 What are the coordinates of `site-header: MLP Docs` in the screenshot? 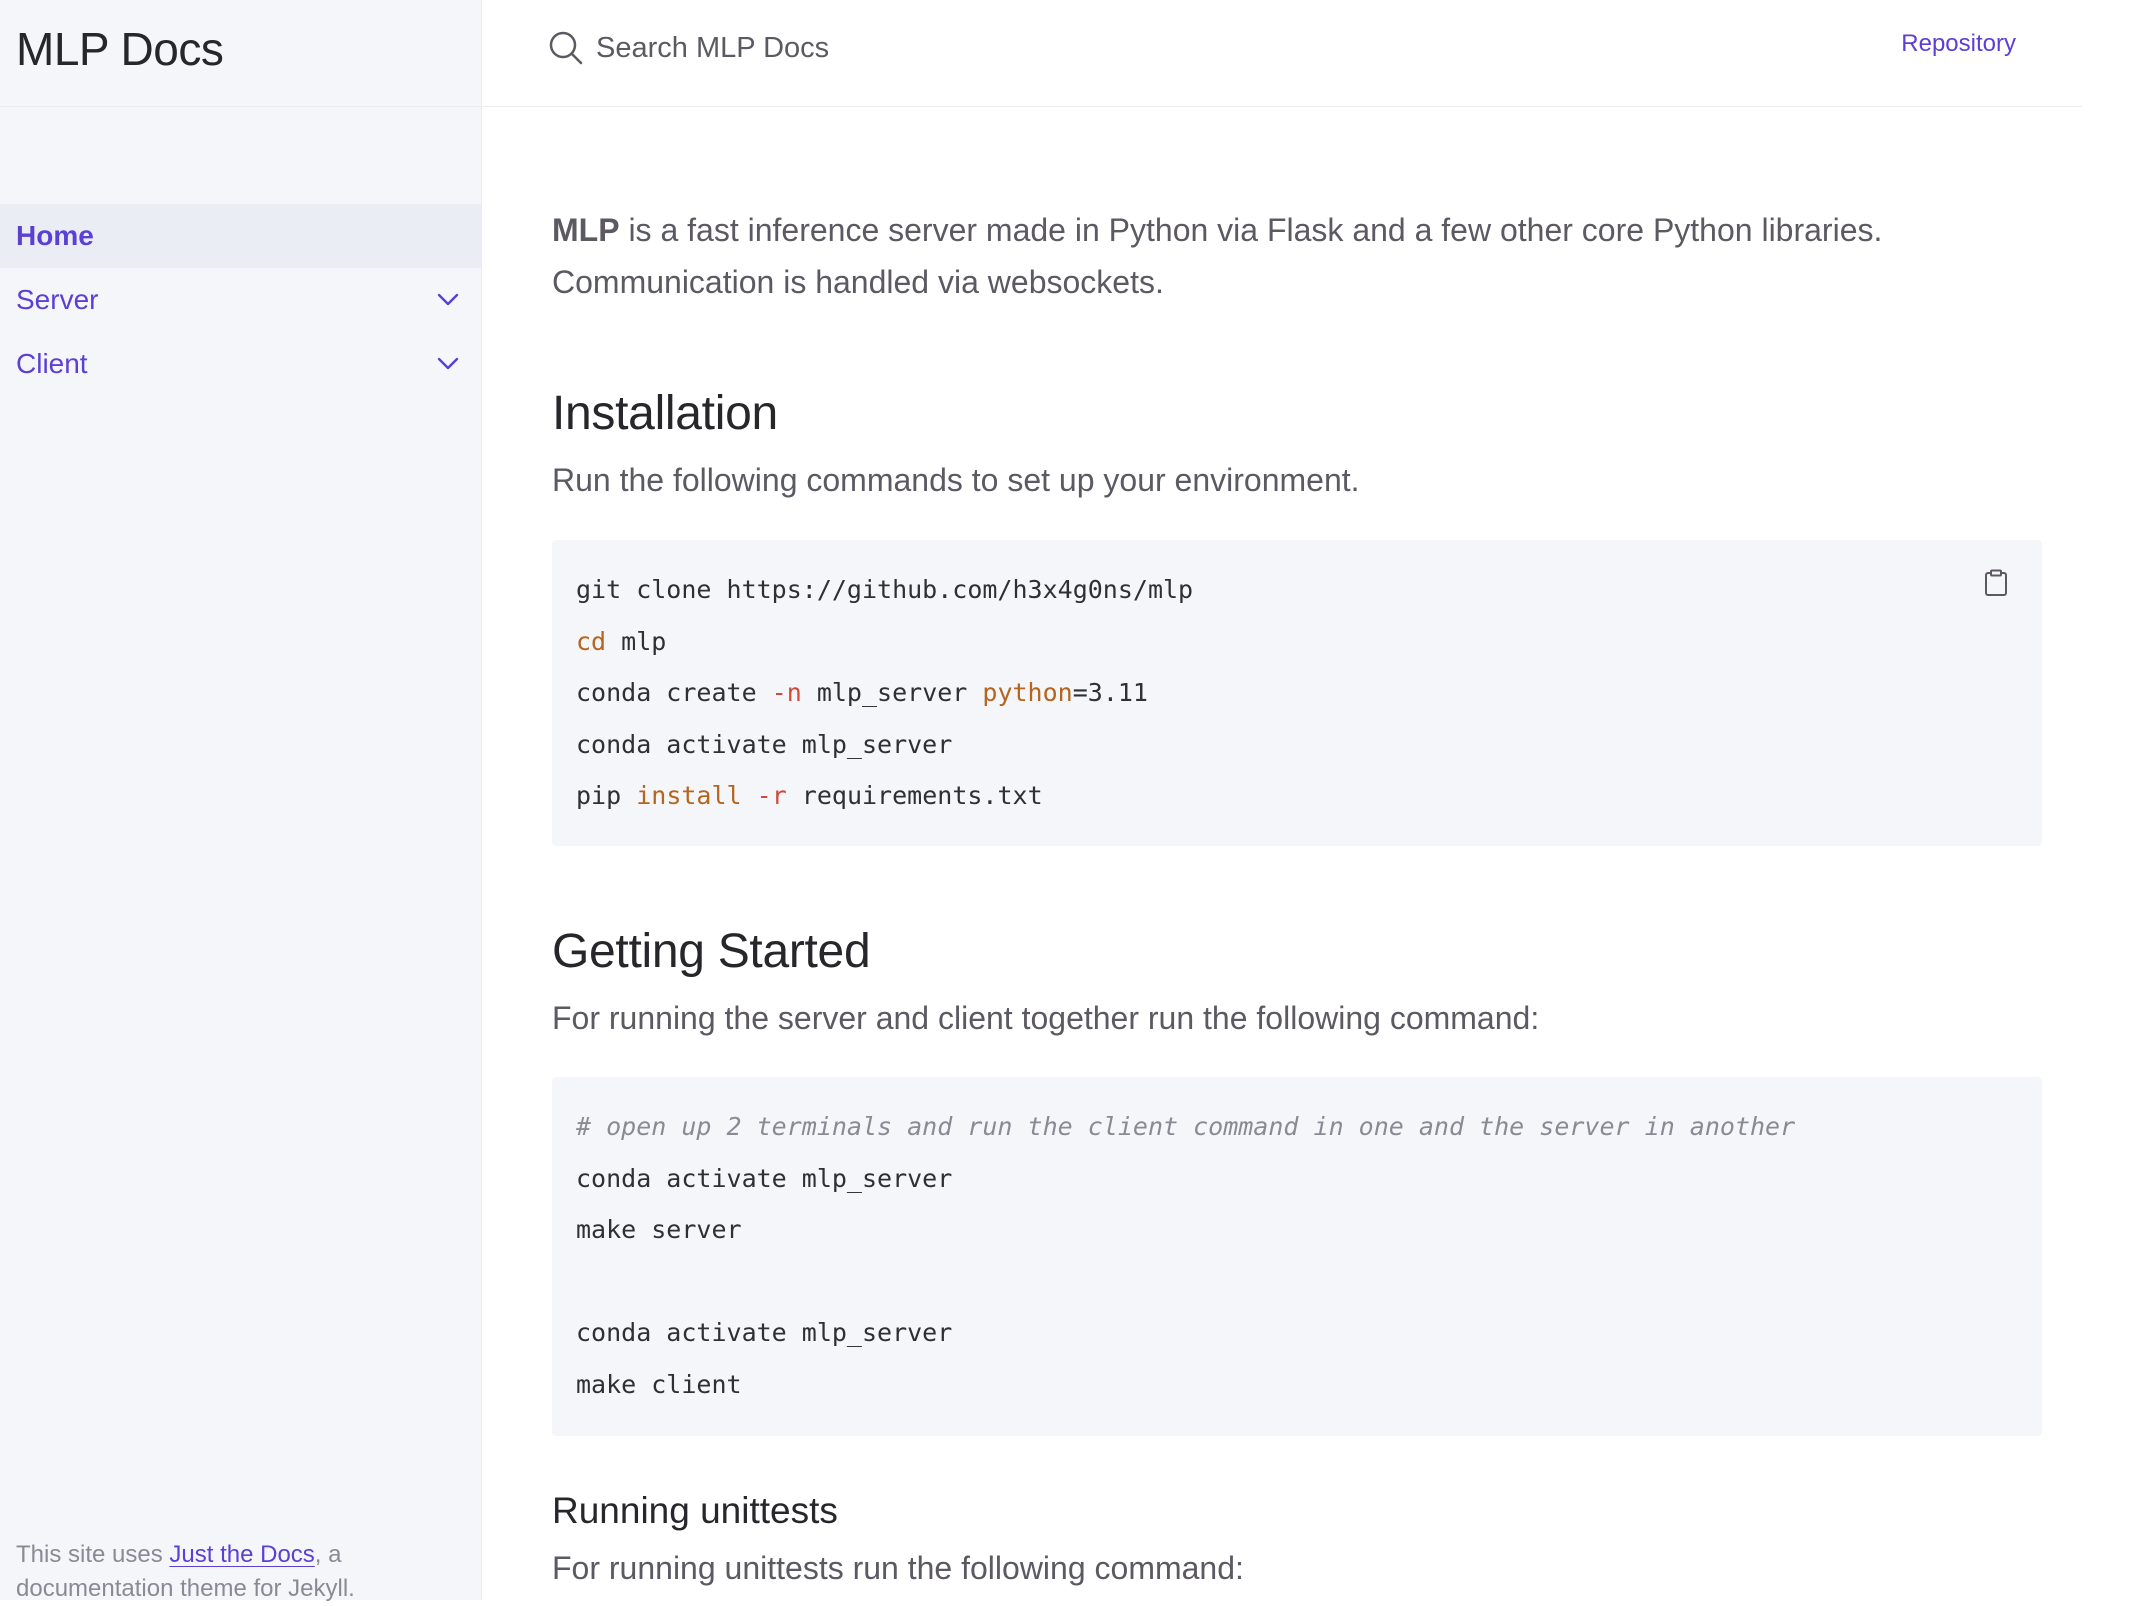 It's located at (240, 53).